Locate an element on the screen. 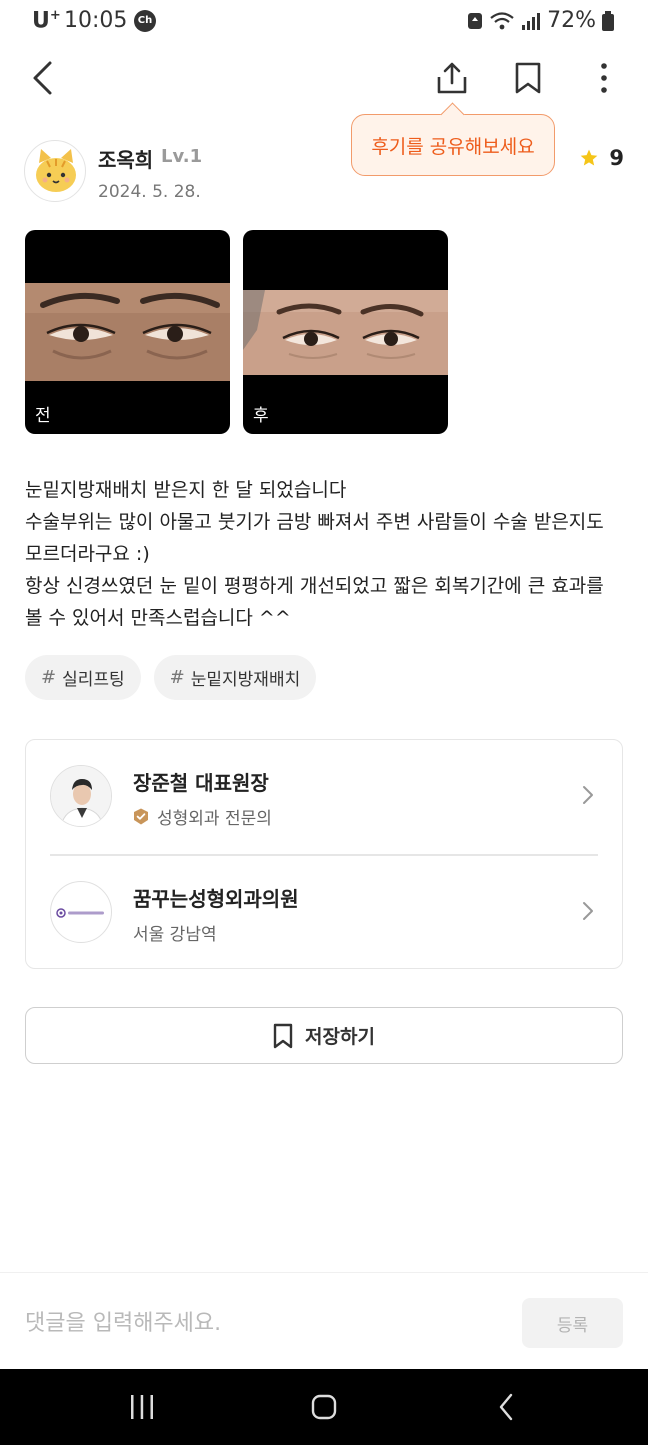  doctor-portrait-icon is located at coordinates (81, 796).